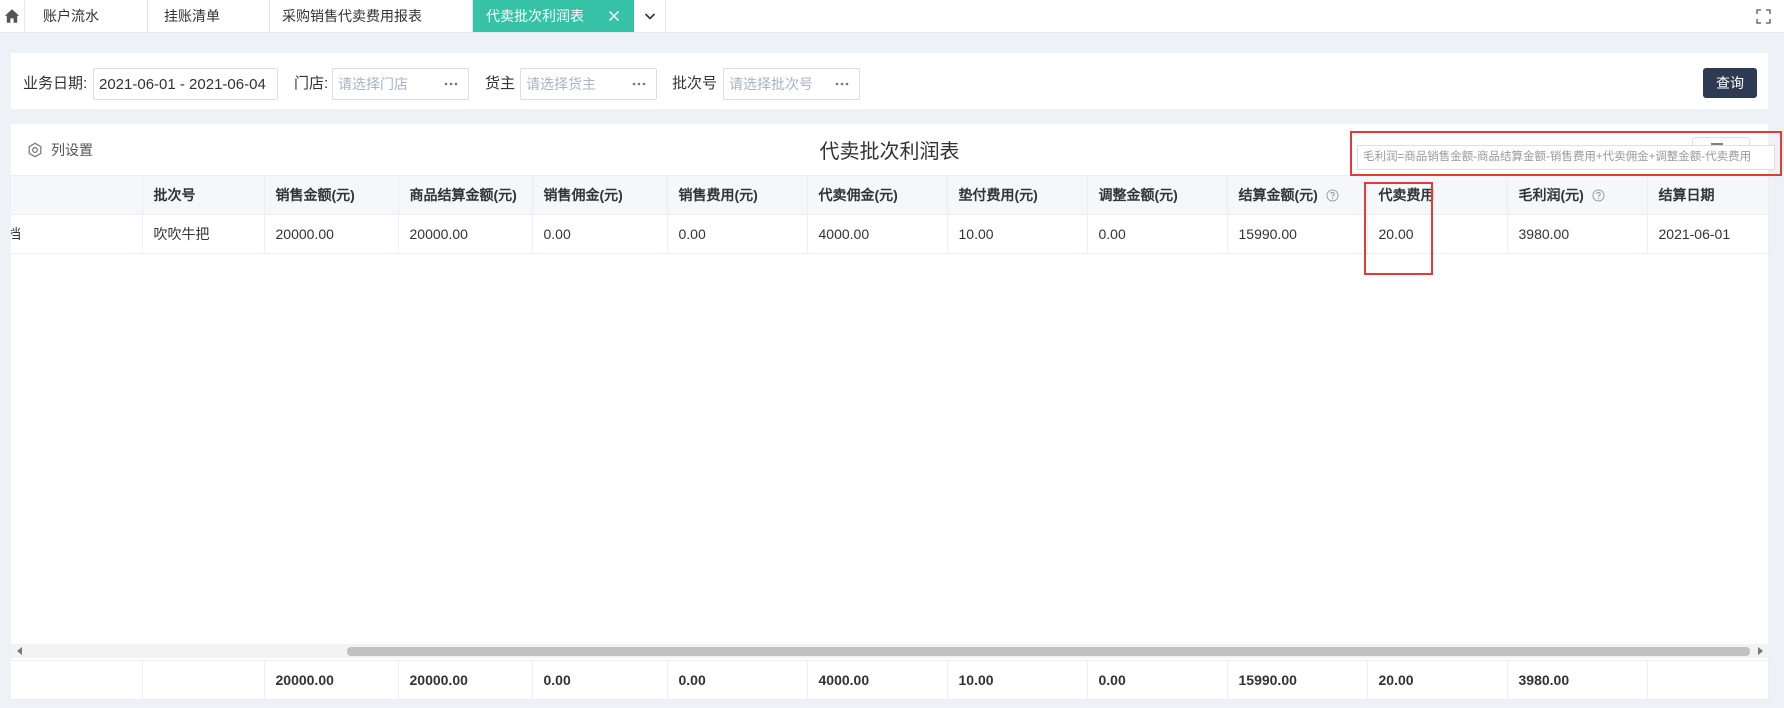 This screenshot has height=708, width=1784. I want to click on column-header-scrolled, so click(77, 195).